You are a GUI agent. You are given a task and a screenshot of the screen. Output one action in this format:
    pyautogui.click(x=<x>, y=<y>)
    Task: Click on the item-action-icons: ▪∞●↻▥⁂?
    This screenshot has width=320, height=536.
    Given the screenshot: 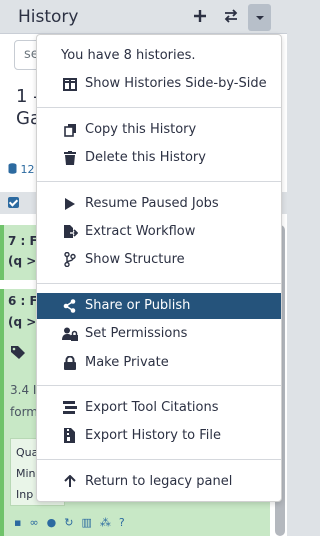 What is the action you would take?
    pyautogui.click(x=73, y=522)
    